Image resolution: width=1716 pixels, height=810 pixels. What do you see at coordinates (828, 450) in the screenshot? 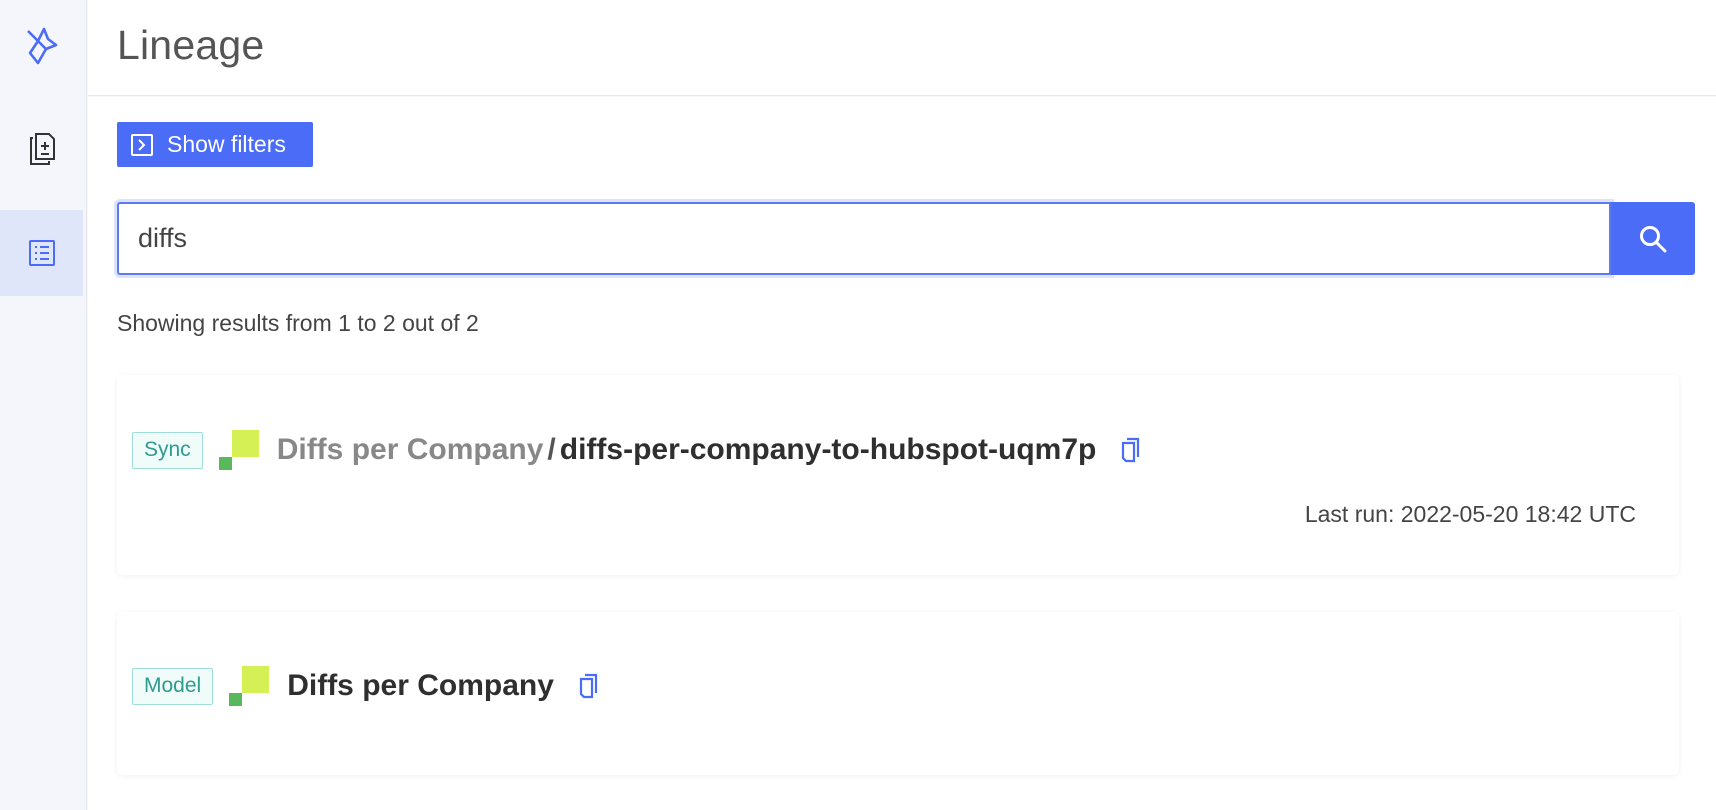
I see `sync-name-link: diffs-per-company-to-hubspot-uqm7p` at bounding box center [828, 450].